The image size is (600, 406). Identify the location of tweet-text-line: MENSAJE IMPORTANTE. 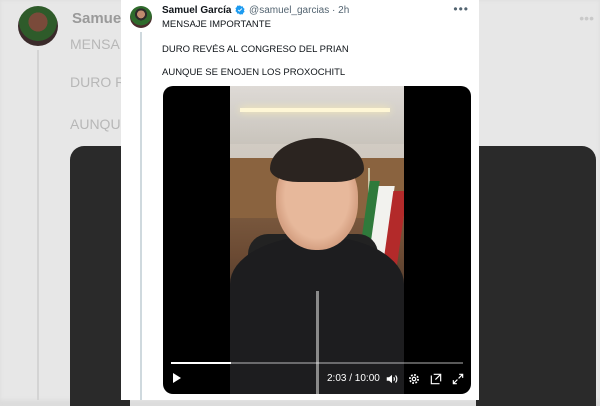
(216, 24).